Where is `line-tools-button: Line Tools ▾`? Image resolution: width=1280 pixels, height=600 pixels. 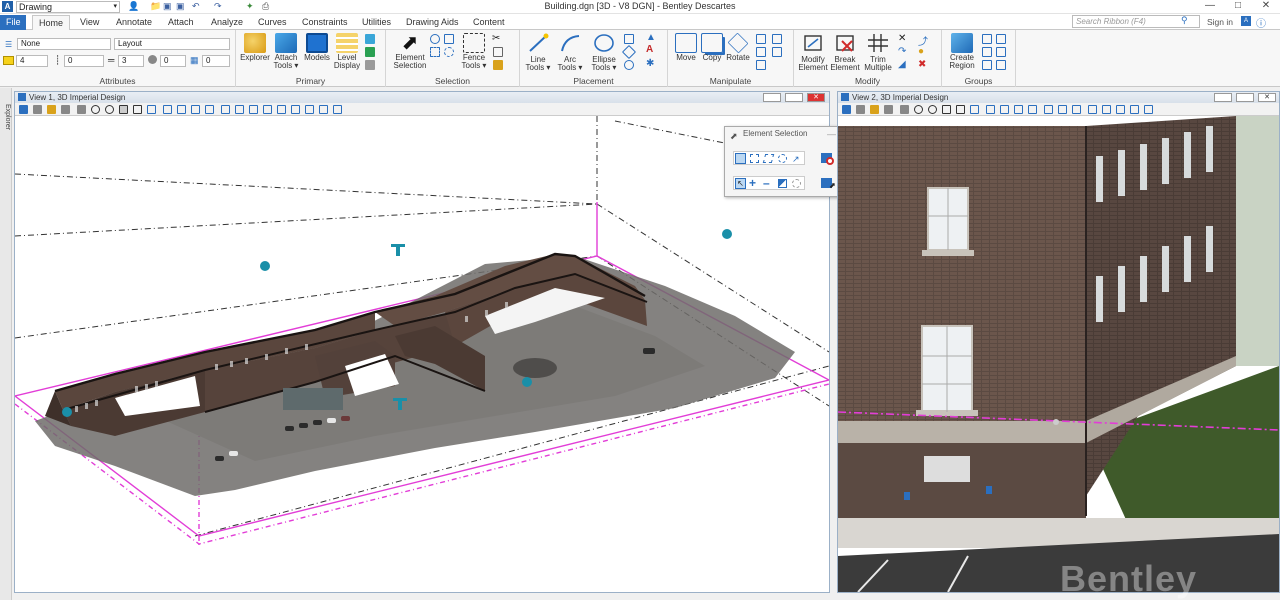
line-tools-button: Line Tools ▾ is located at coordinates (538, 52).